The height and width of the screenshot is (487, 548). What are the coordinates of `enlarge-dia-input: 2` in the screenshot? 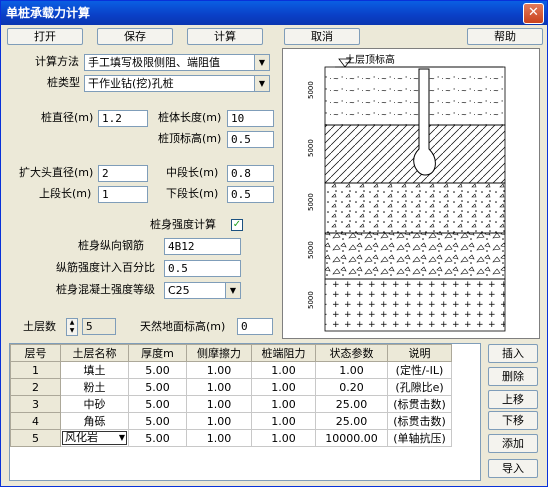 It's located at (123, 173).